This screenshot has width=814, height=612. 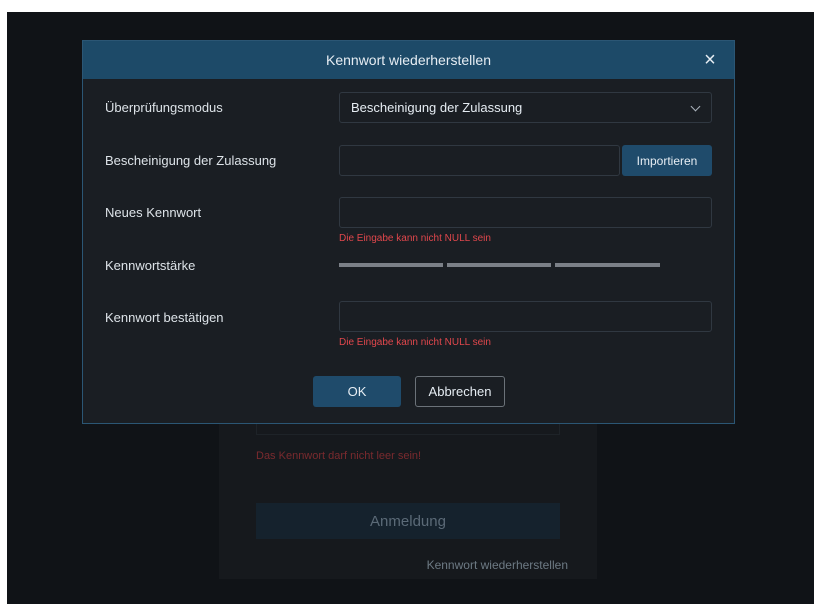 I want to click on dialog-header: Kennwort wiederherstellen, so click(x=408, y=60).